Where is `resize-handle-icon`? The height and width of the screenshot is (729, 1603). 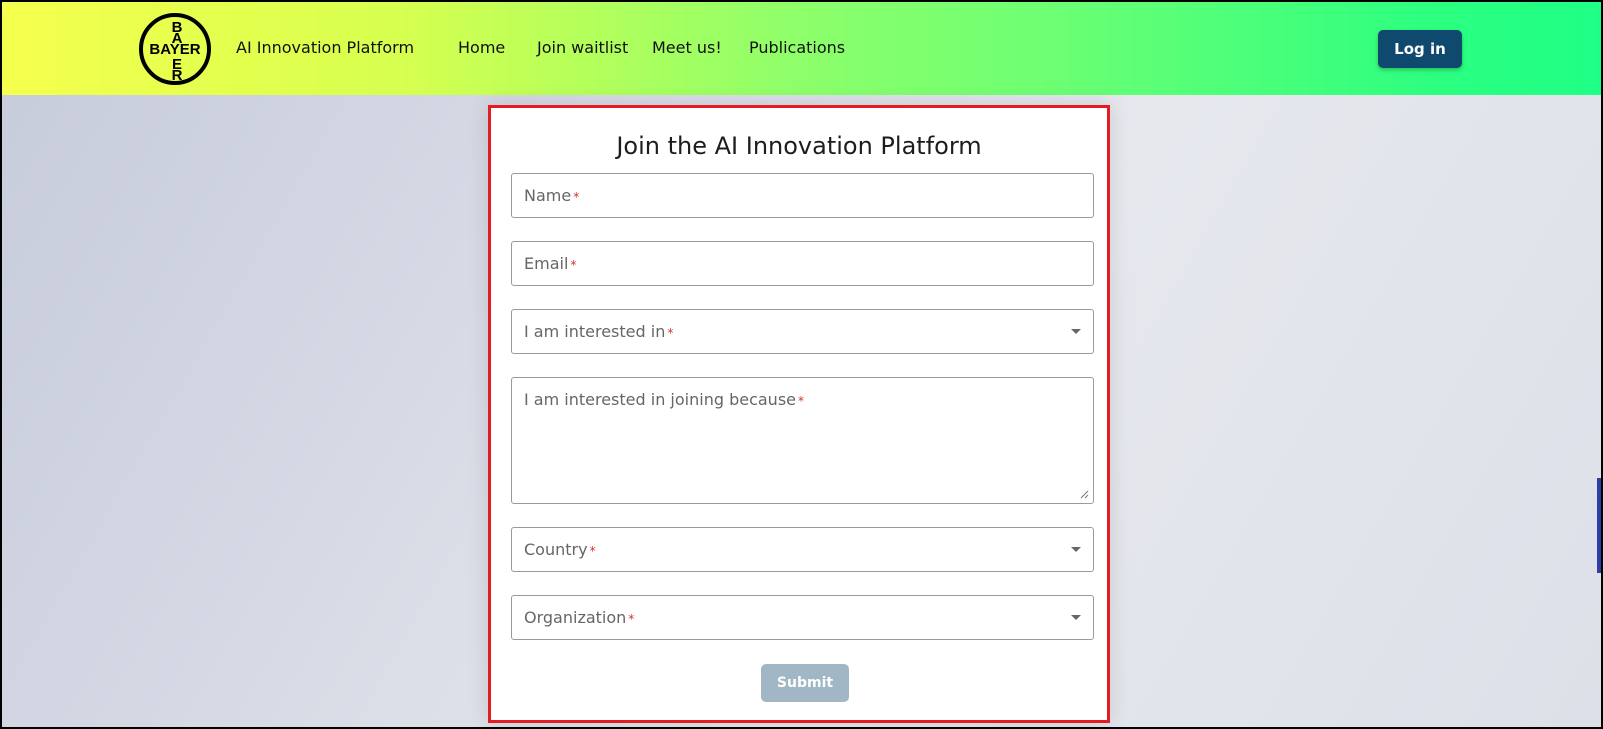
resize-handle-icon is located at coordinates (1084, 494).